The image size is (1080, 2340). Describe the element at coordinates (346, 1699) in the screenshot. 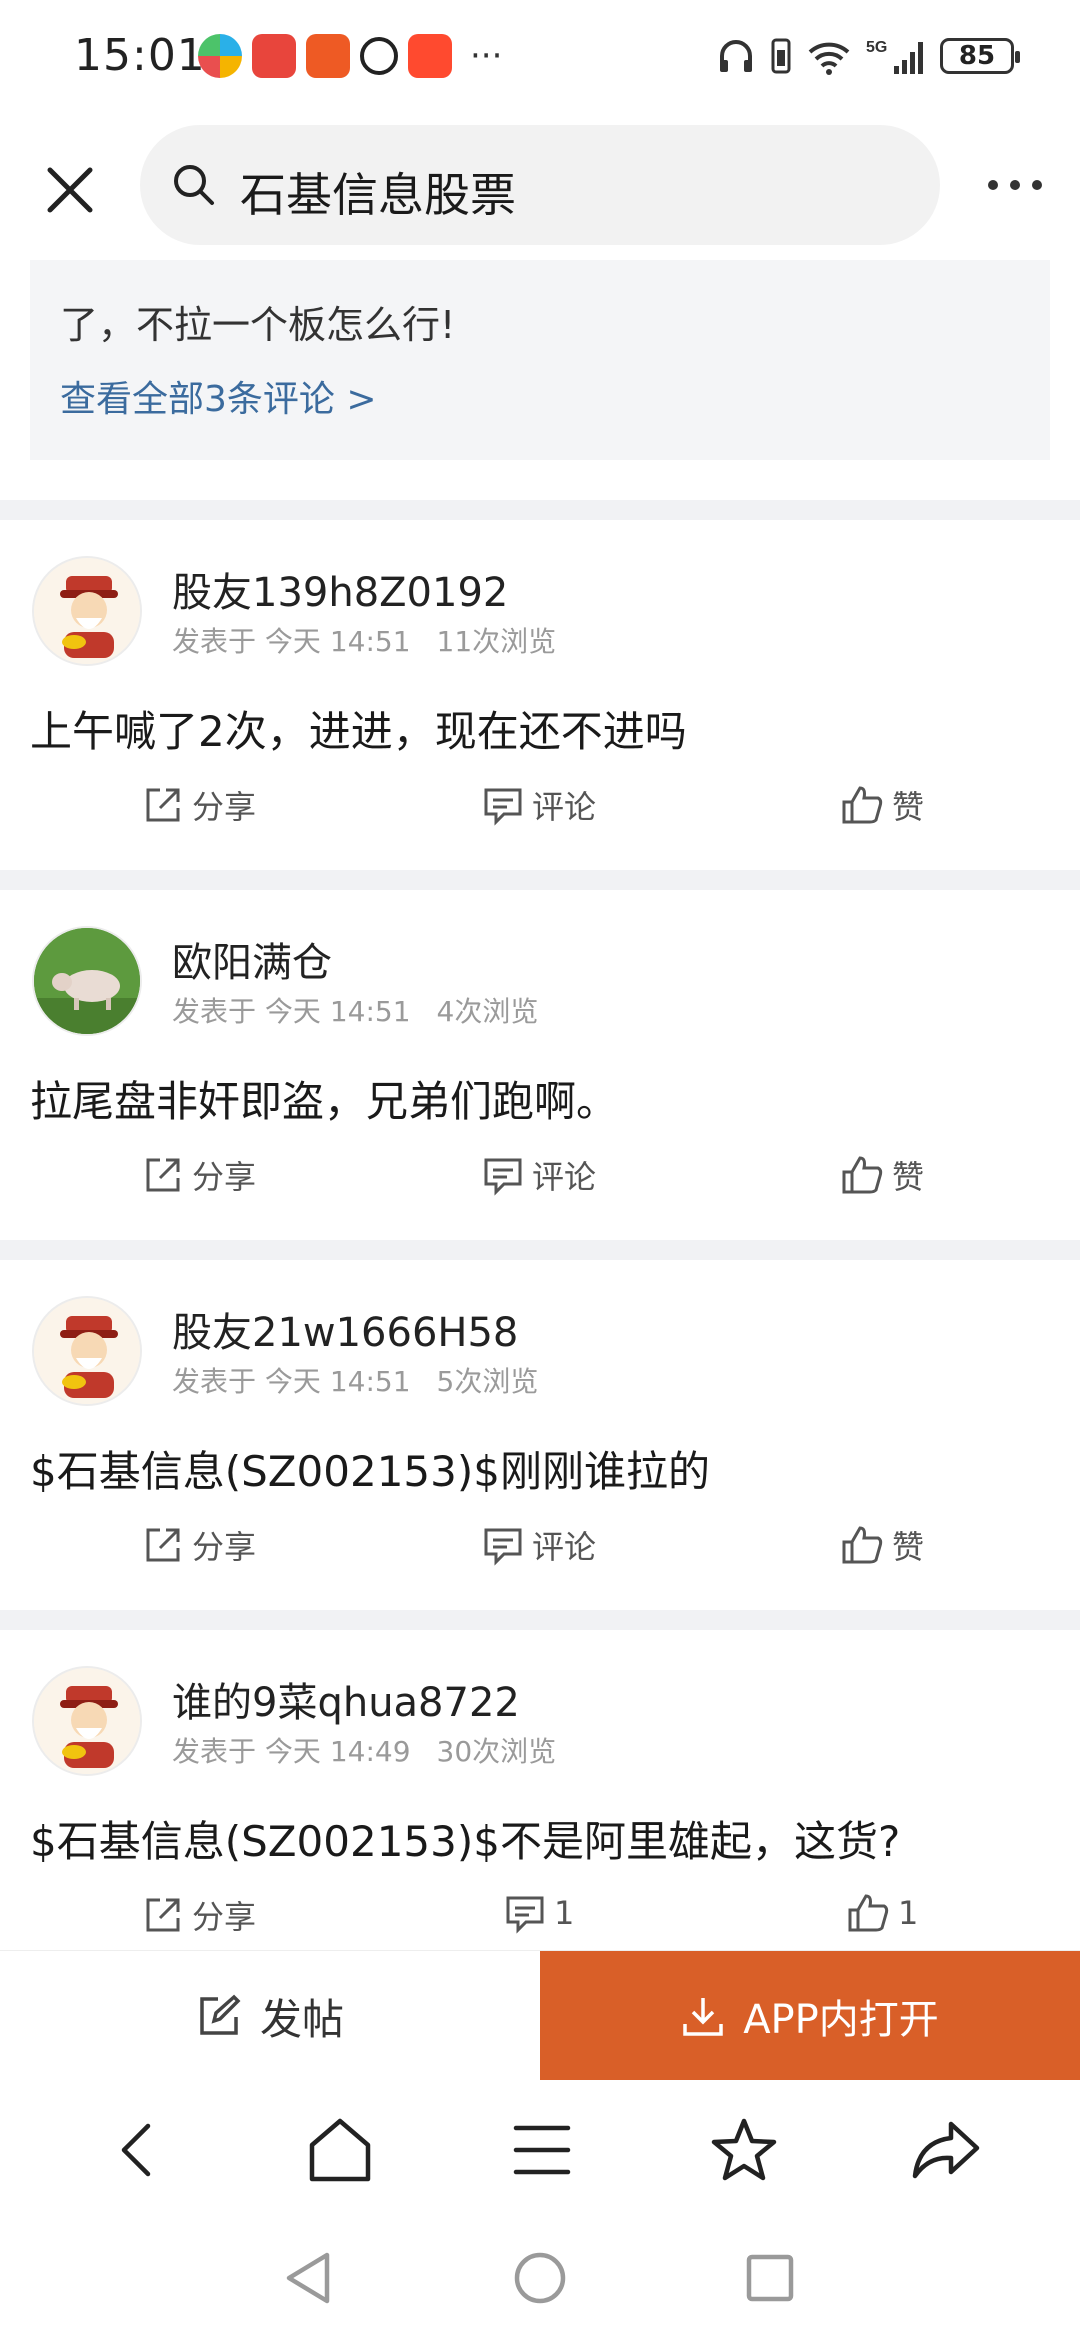

I see `post-username: 谁的9菜qhua8722` at that location.